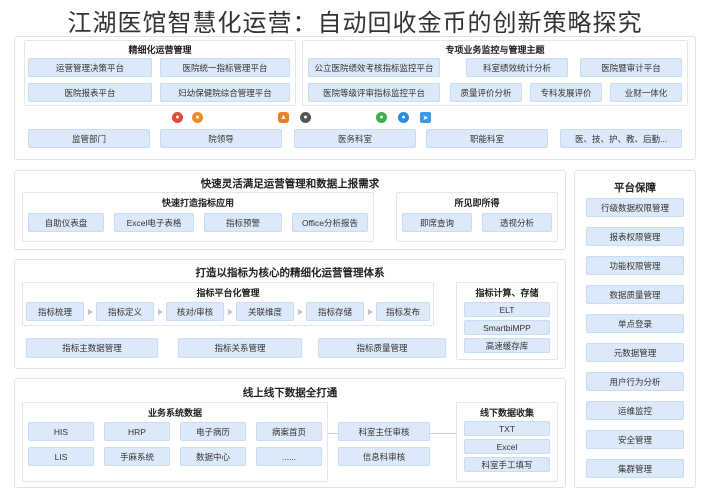 Image resolution: width=710 pixels, height=500 pixels. Describe the element at coordinates (213, 431) in the screenshot. I see `biz-system: 电子病历` at that location.